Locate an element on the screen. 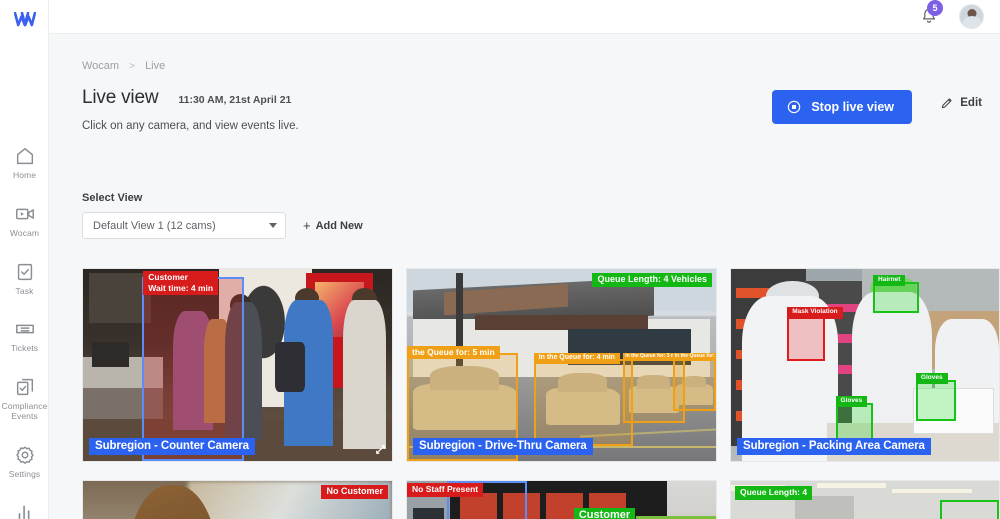 The width and height of the screenshot is (1000, 519). camera-name-label: Subregion - Drive-Thru Camera is located at coordinates (503, 446).